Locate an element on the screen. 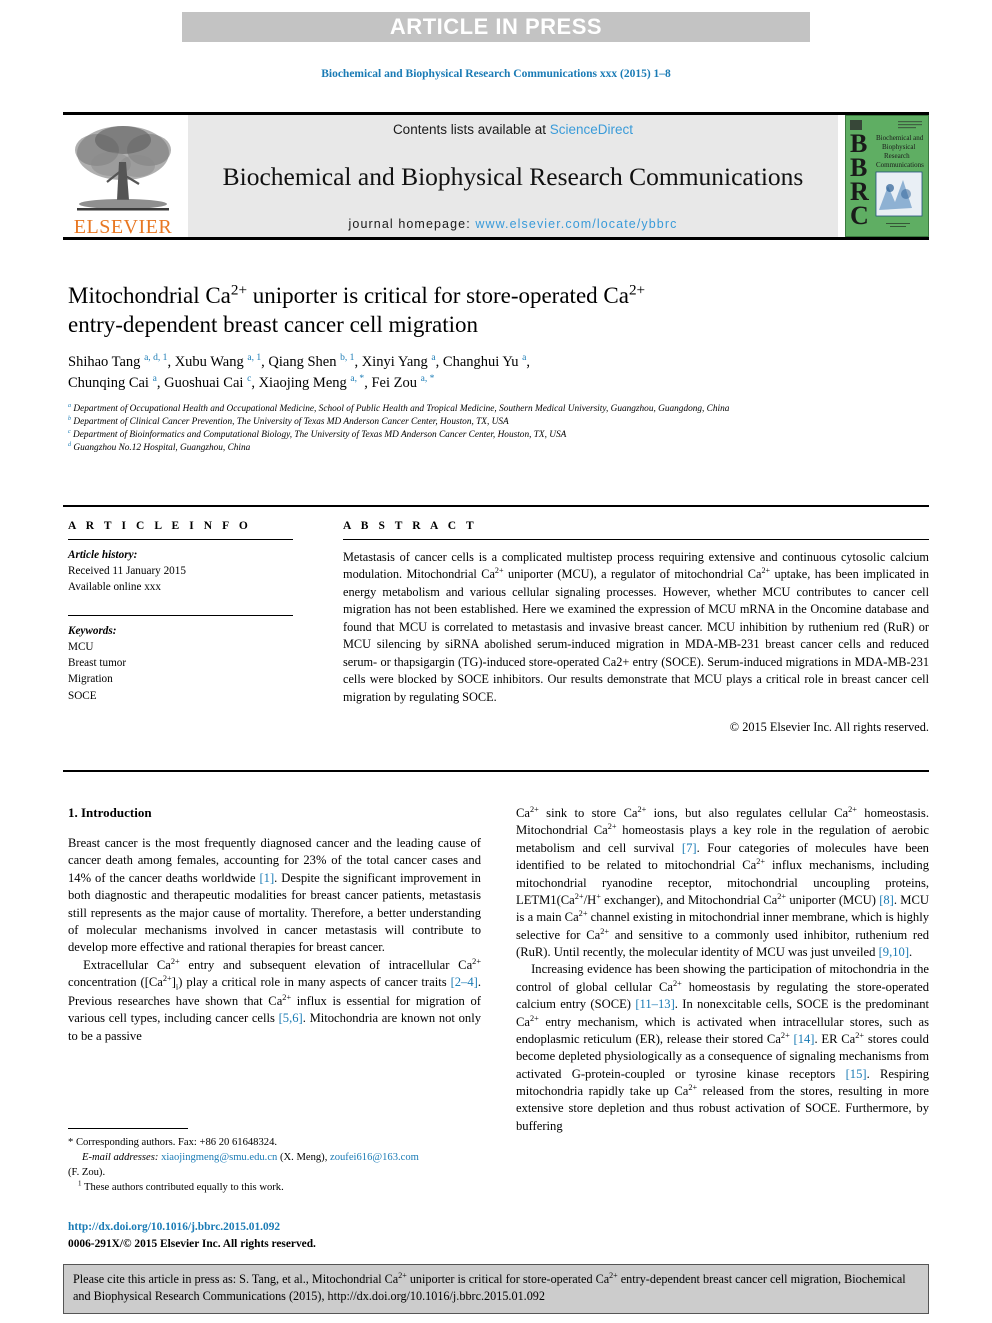 The image size is (992, 1323). intro-p3-b: ions, but also regulates cellular Ca is located at coordinates (747, 813).